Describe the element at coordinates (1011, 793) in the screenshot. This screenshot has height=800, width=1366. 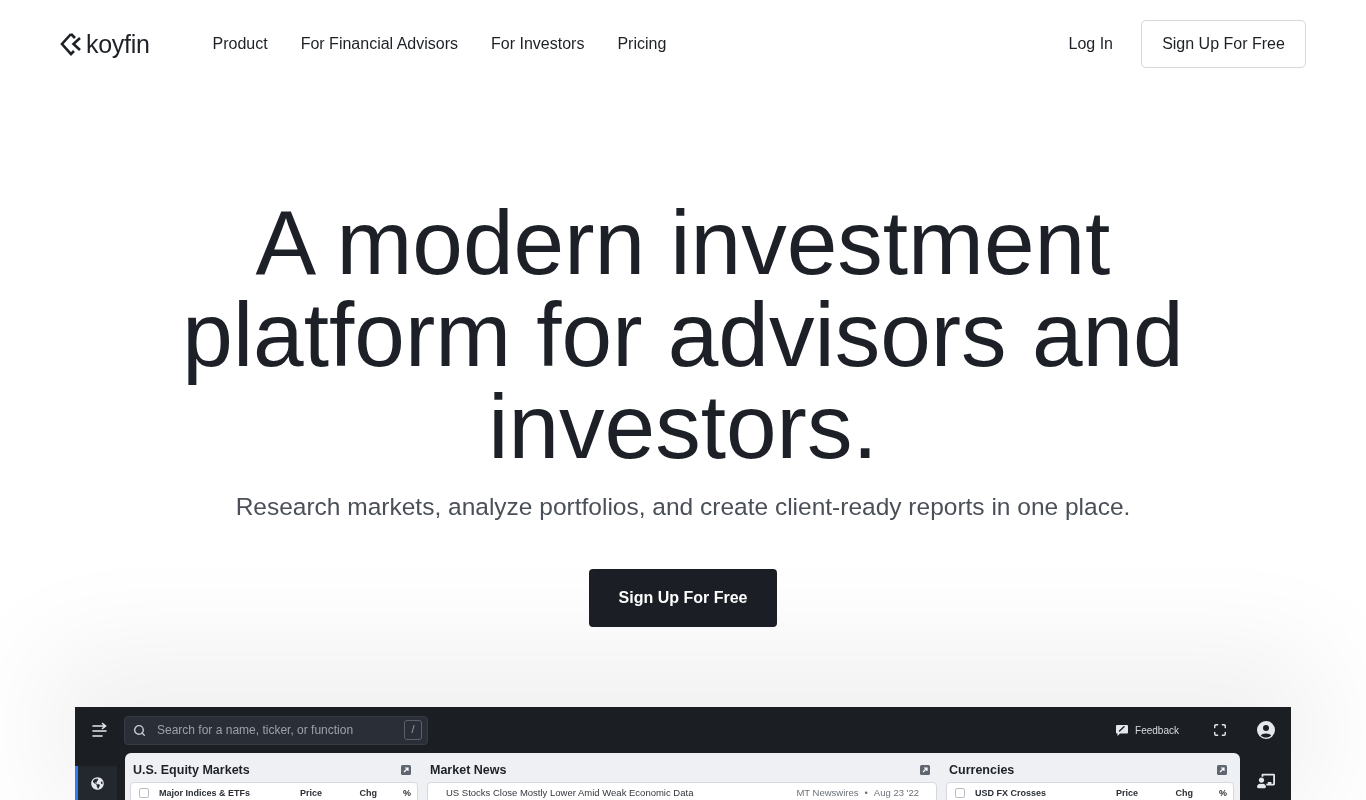
I see `column-header: USD FX Crosses` at that location.